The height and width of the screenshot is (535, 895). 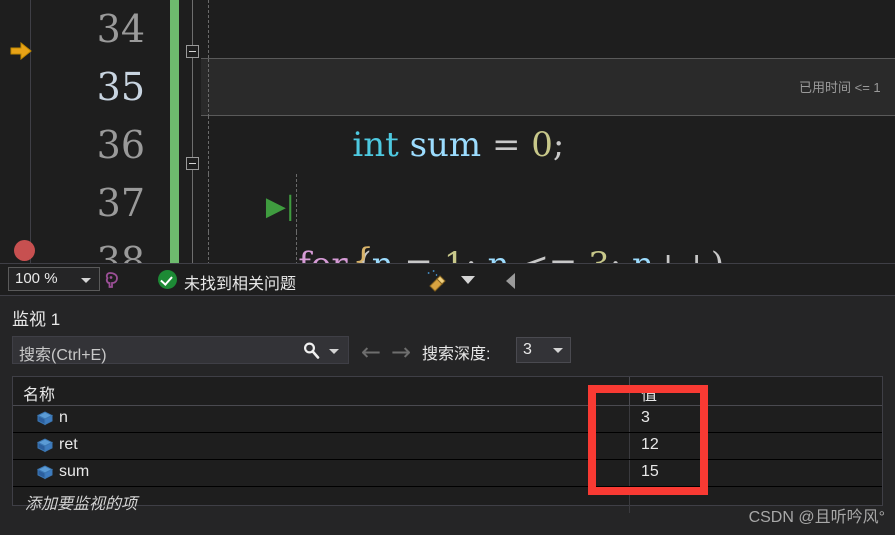 What do you see at coordinates (548, 203) in the screenshot?
I see `code-line-37: for (i = 1; i <= n; i++)` at bounding box center [548, 203].